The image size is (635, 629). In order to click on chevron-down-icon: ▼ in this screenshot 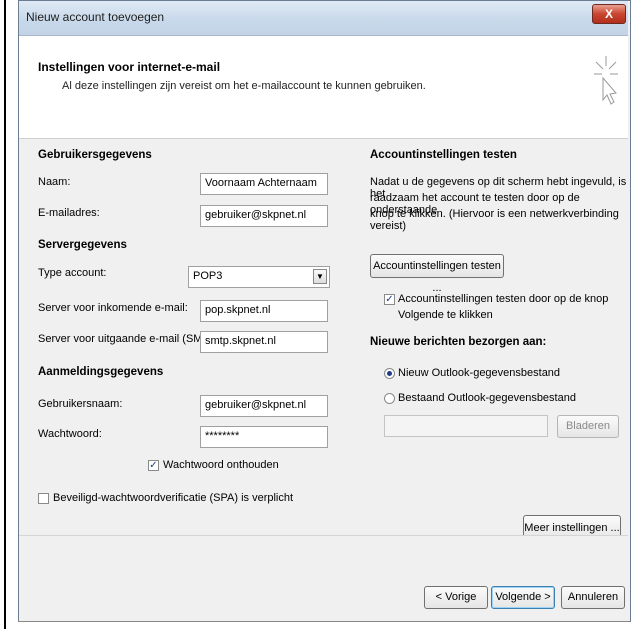, I will do `click(320, 276)`.